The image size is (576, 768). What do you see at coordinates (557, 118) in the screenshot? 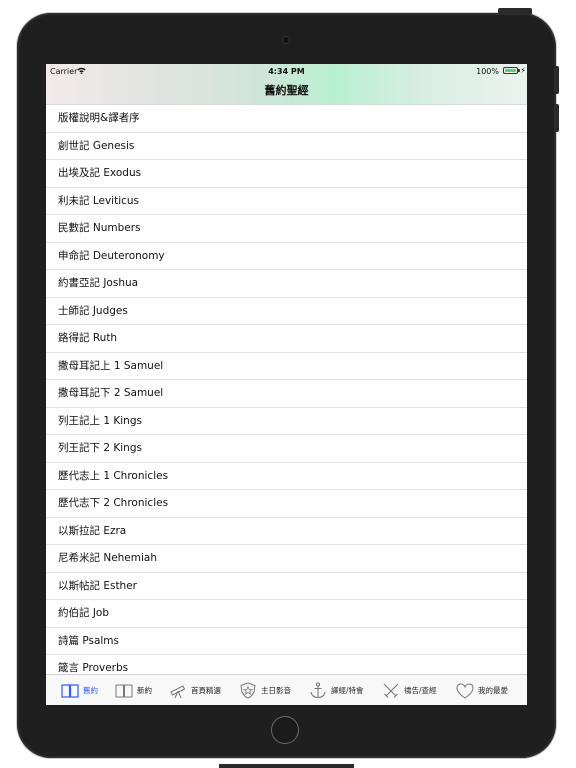
I see `volume-down-button` at bounding box center [557, 118].